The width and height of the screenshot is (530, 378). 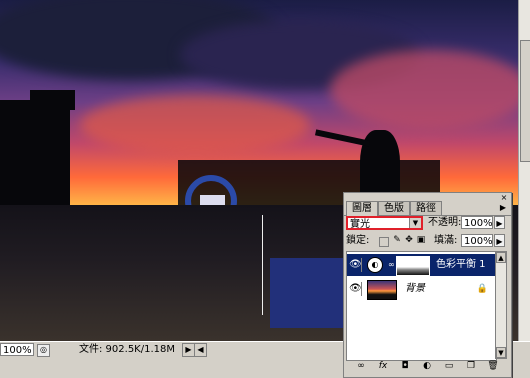 I want to click on layer-name: 背景, so click(x=415, y=289).